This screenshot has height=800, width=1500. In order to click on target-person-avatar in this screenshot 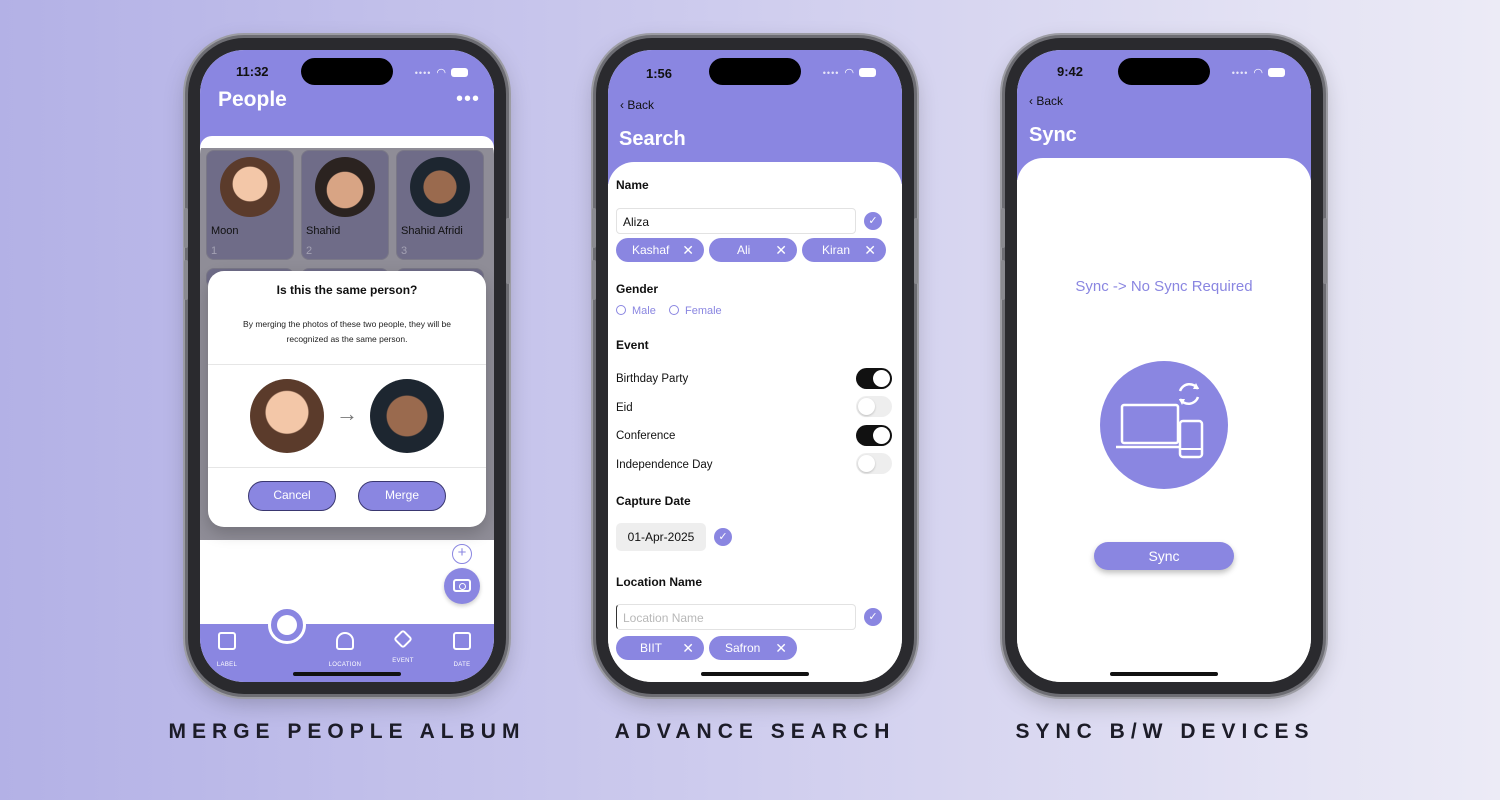, I will do `click(407, 416)`.